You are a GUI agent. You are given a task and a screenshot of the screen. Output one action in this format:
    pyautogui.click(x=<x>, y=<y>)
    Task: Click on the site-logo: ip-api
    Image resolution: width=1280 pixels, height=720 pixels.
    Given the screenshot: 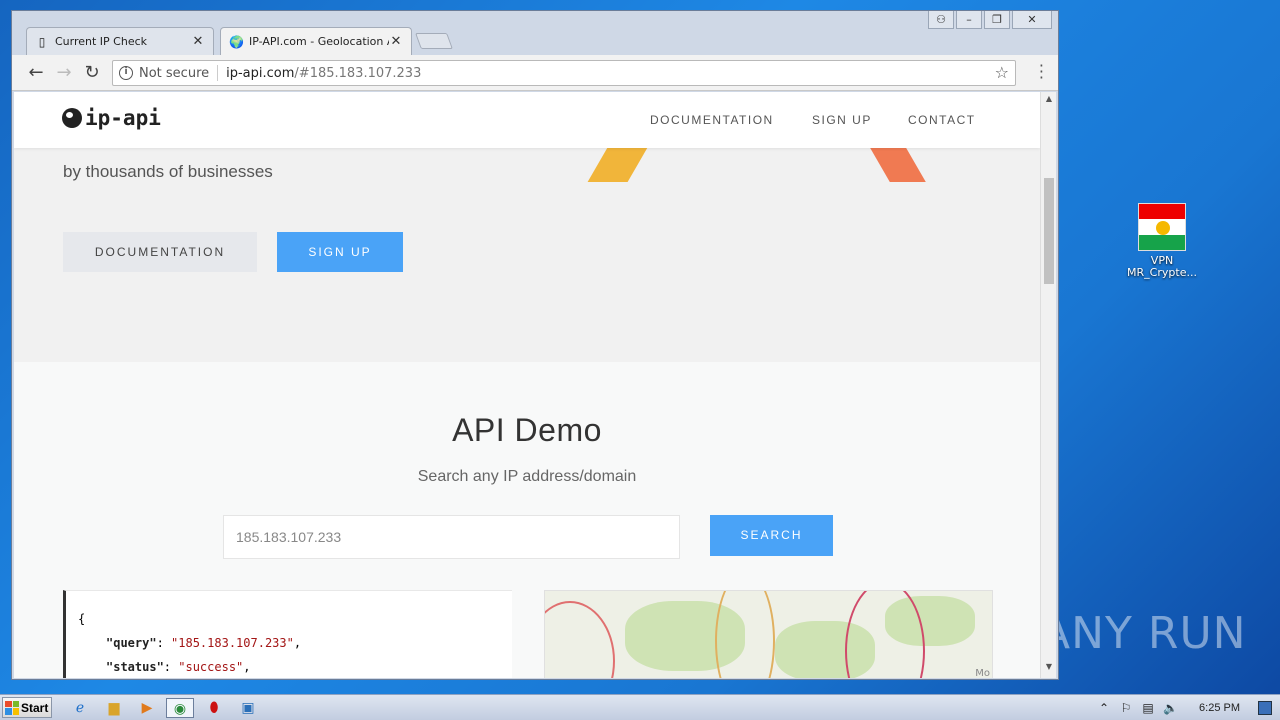 What is the action you would take?
    pyautogui.click(x=111, y=118)
    